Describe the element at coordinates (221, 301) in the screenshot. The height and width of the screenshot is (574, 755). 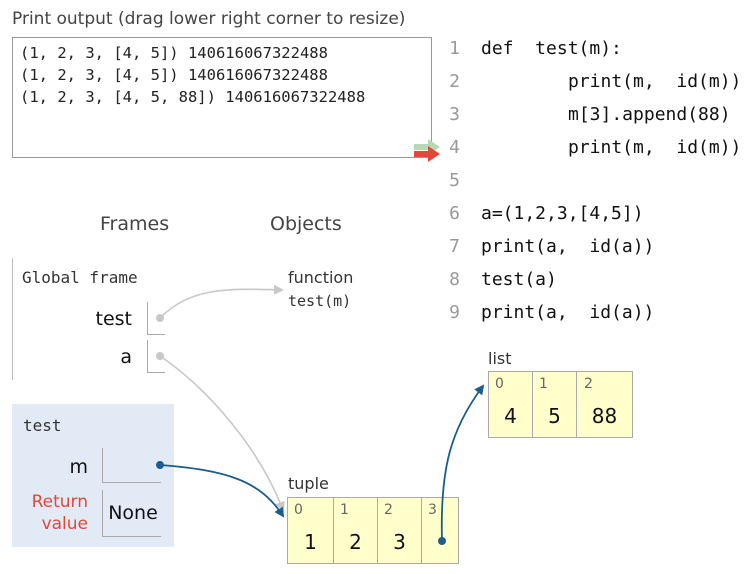
I see `pointer-test-function` at that location.